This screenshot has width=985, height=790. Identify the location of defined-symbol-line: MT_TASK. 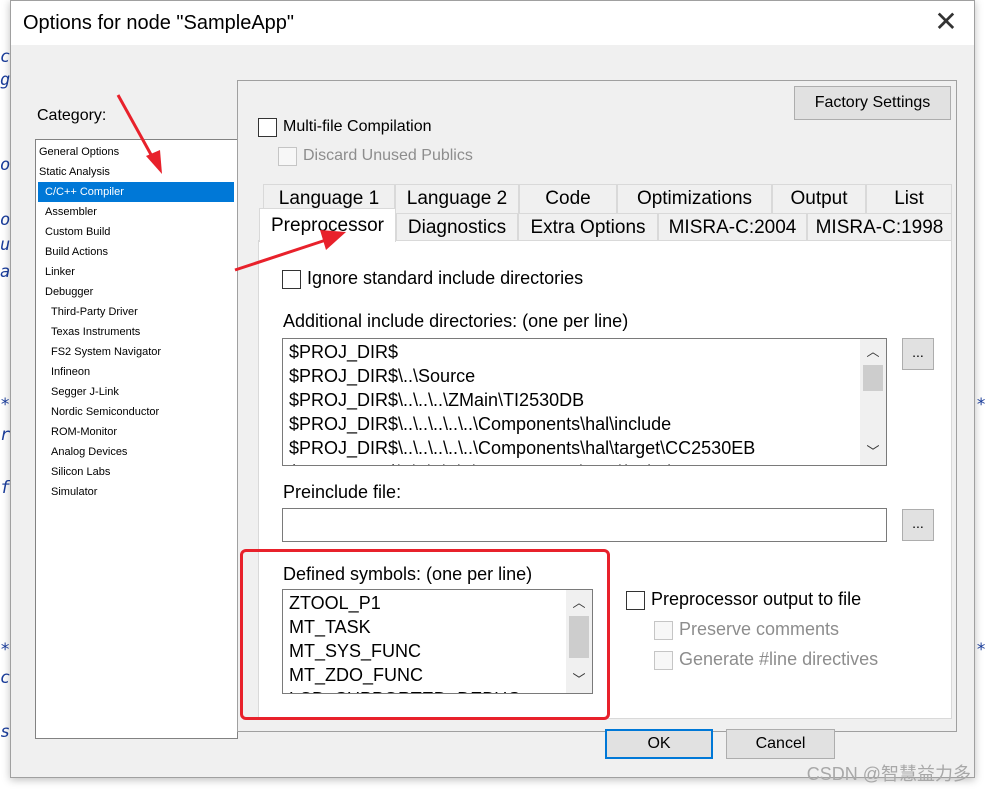
(330, 627).